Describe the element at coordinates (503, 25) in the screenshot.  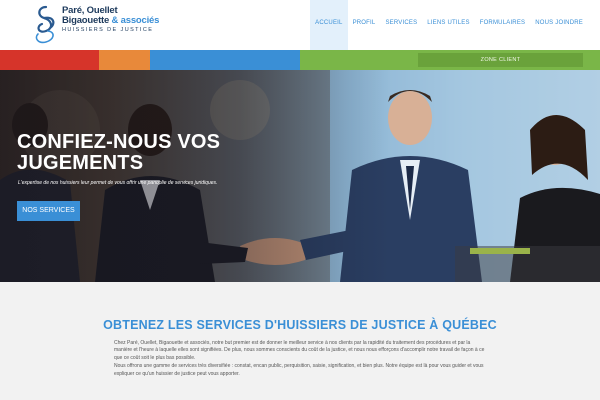
I see `nav-item-formulaires: FORMULAIRES` at that location.